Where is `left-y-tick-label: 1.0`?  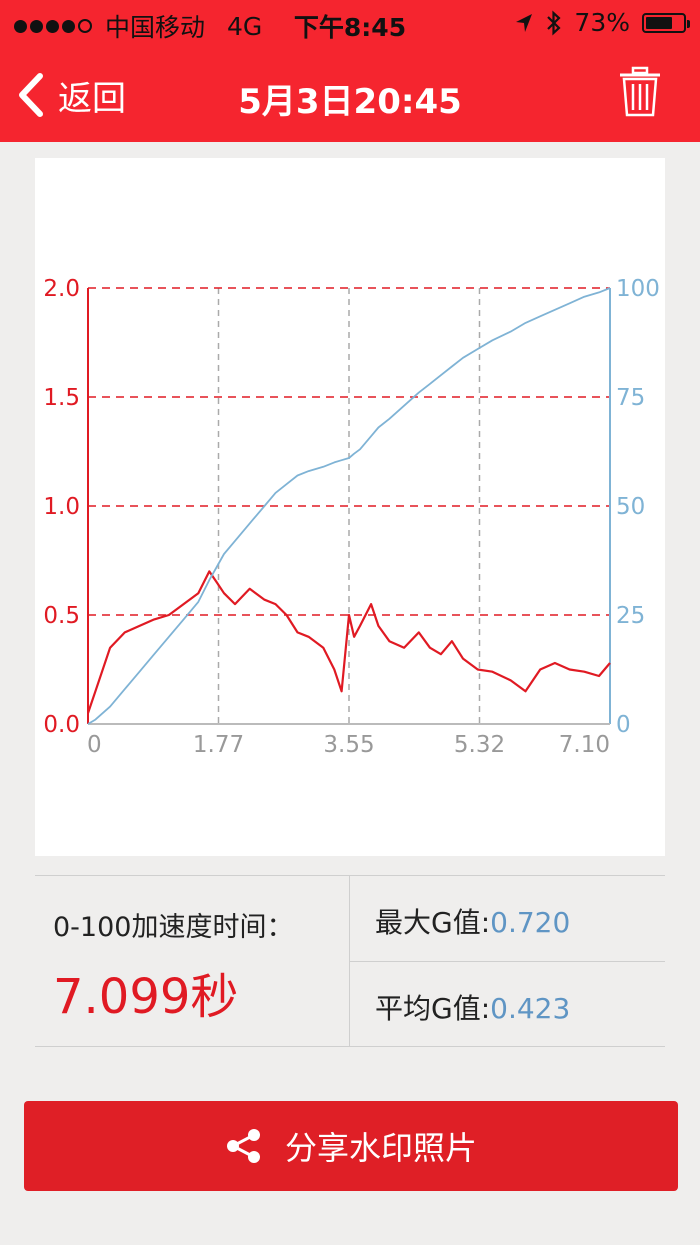
left-y-tick-label: 1.0 is located at coordinates (61, 507).